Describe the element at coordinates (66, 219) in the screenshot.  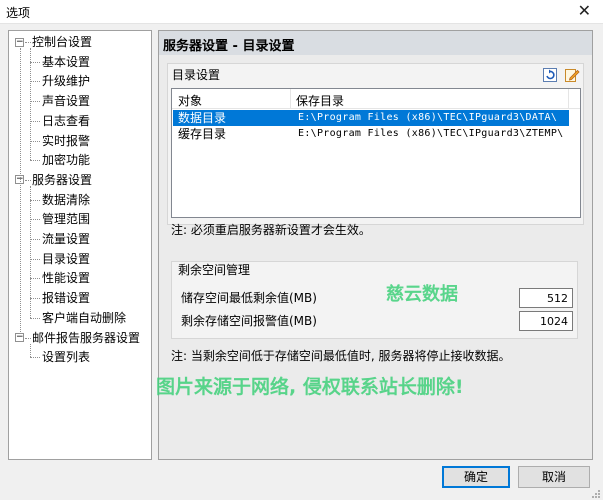
I see `tree-item: 管理范围` at that location.